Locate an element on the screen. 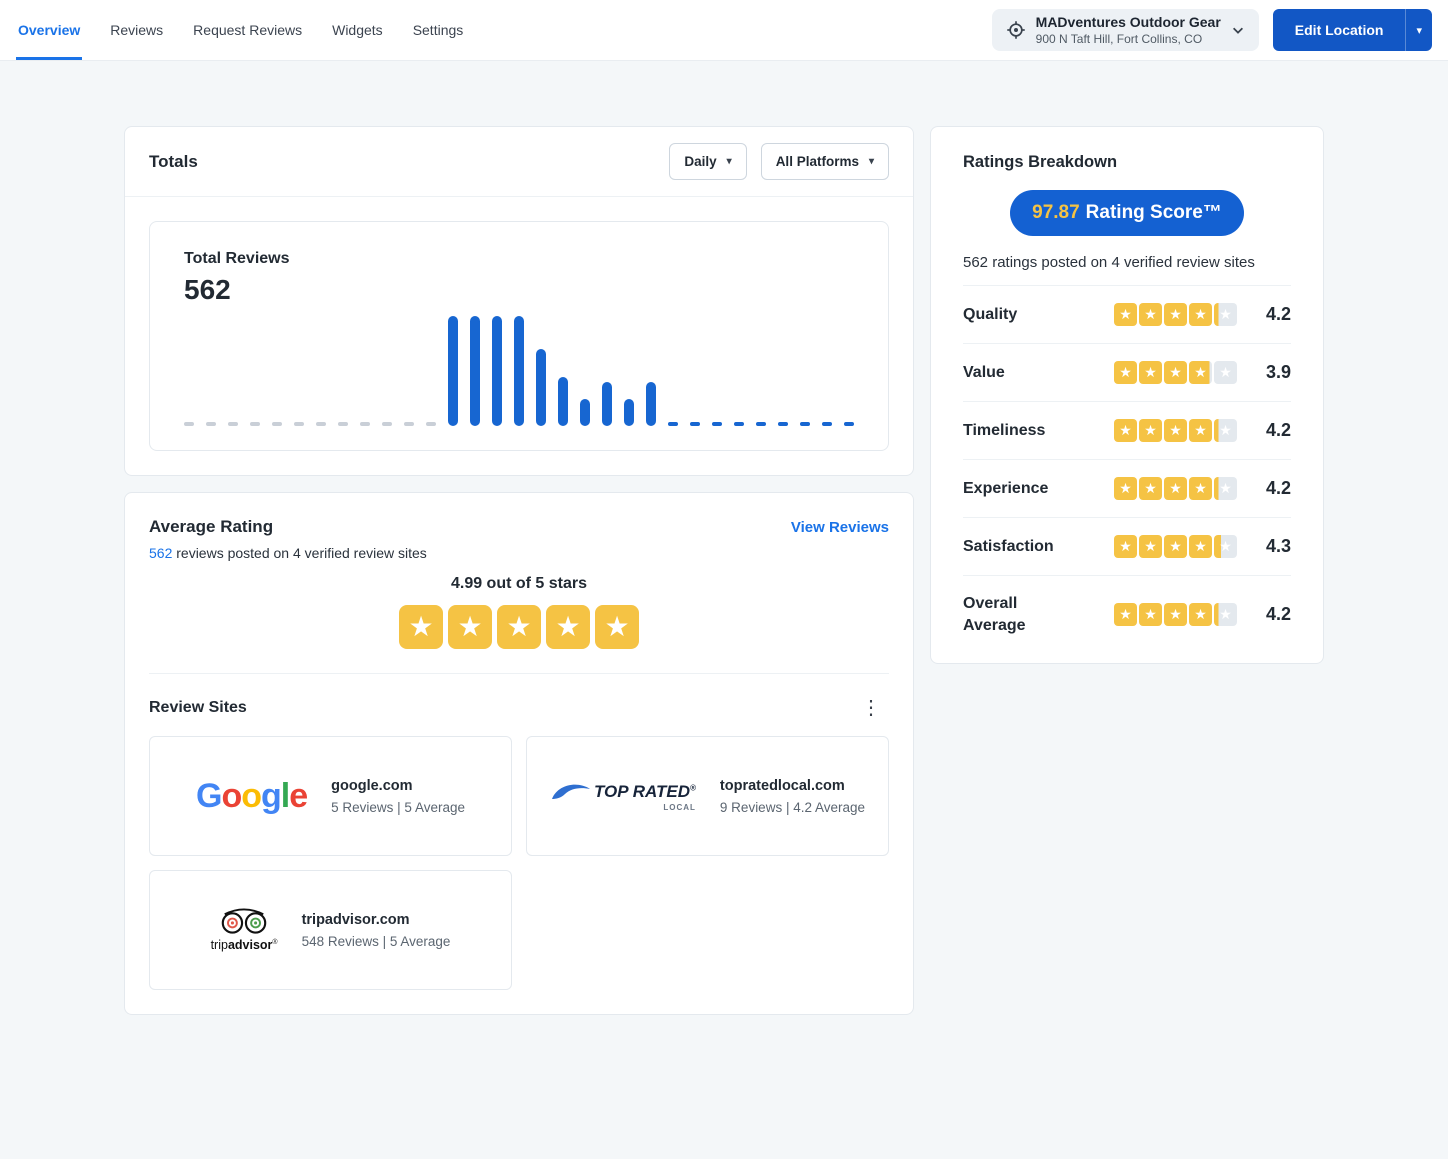 The width and height of the screenshot is (1448, 1159). edit-location-button: Edit Location is located at coordinates (1339, 30).